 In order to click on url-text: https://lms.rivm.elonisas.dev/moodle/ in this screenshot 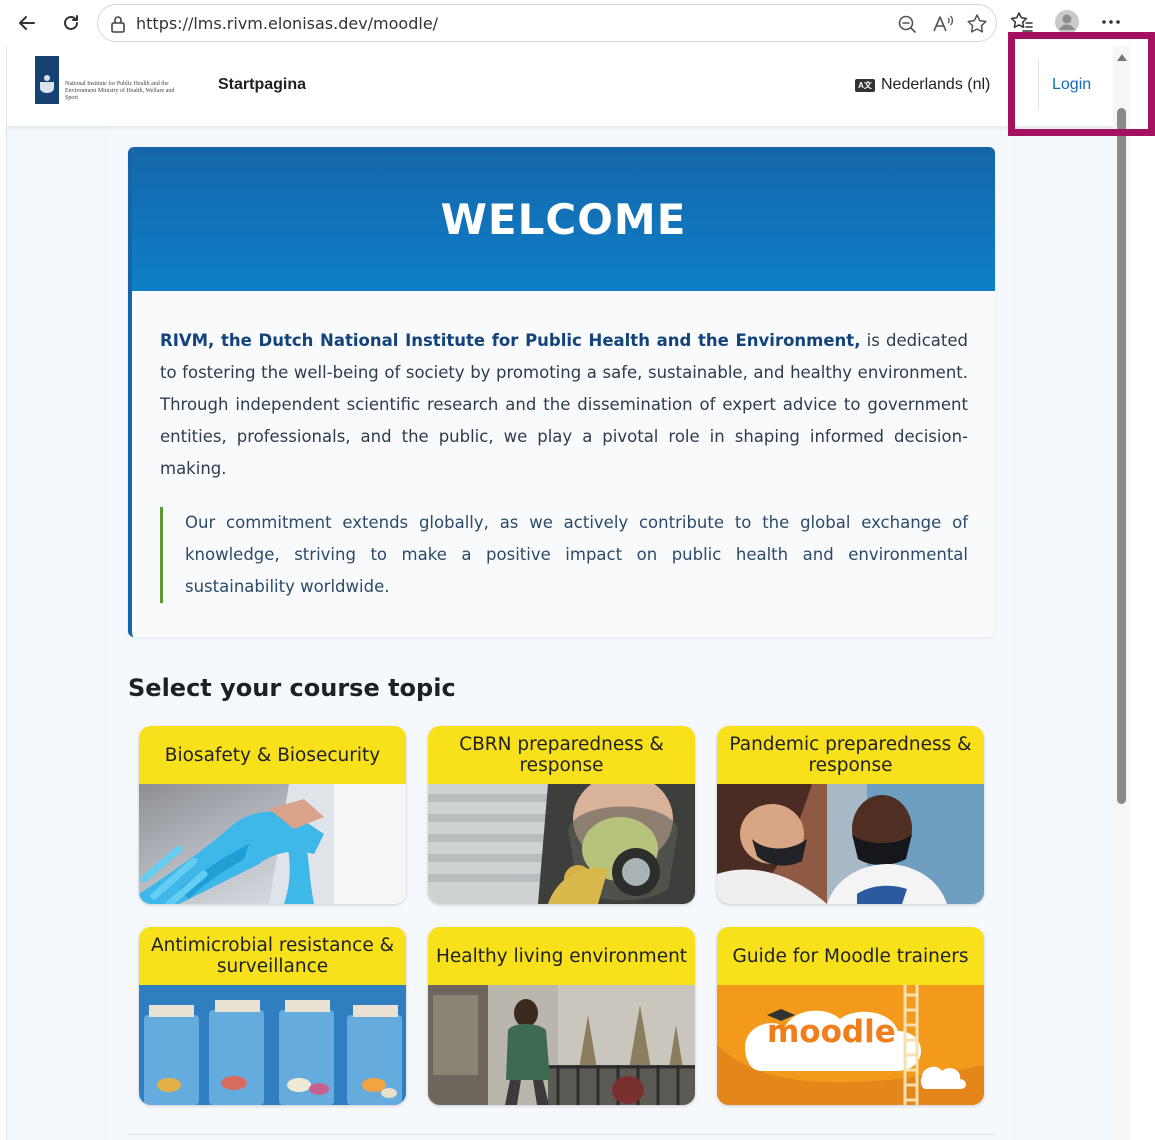, I will do `click(287, 23)`.